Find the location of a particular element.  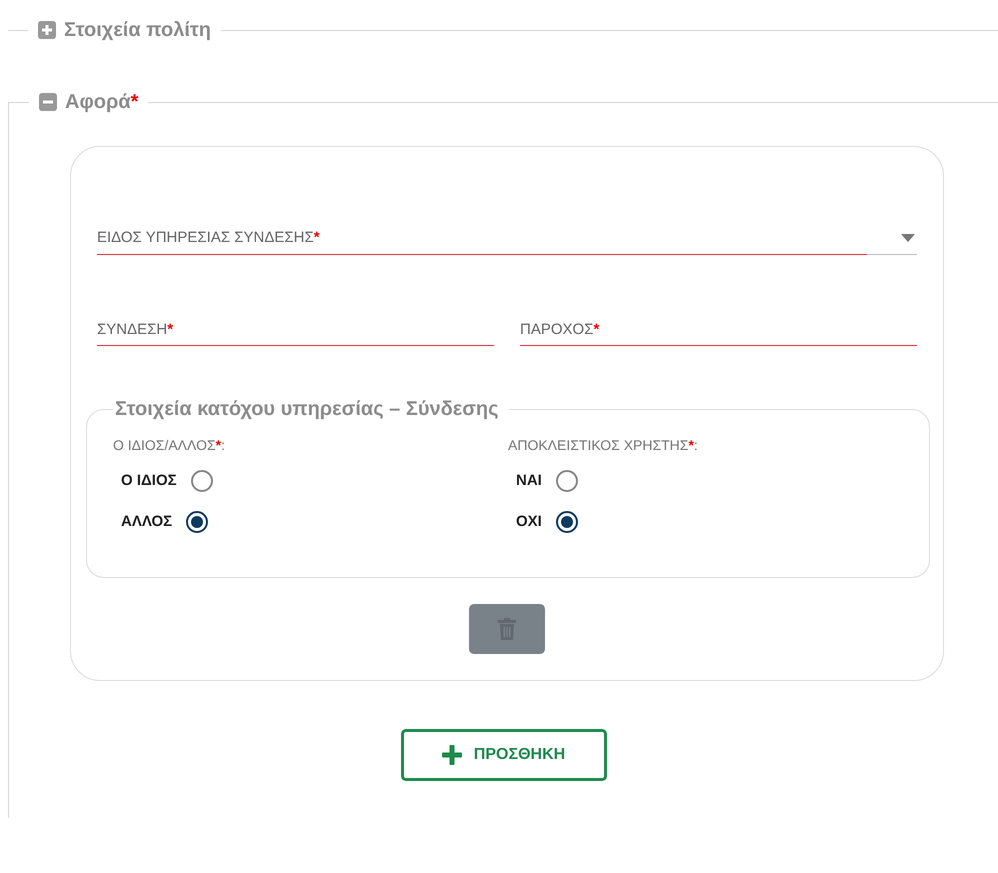

dropdown-arrow-icon is located at coordinates (908, 238).